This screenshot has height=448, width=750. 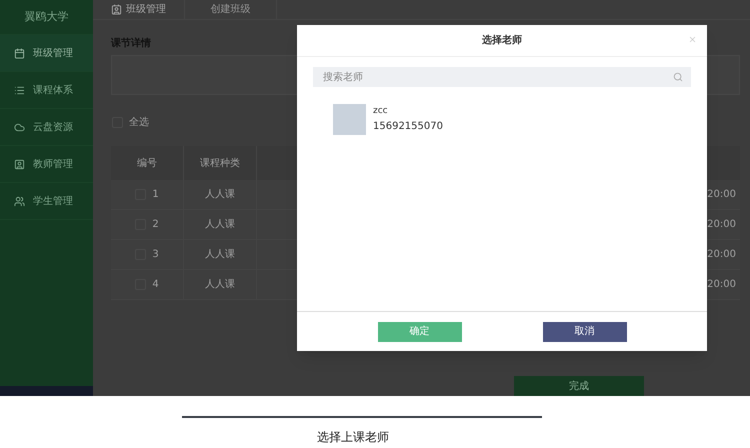 What do you see at coordinates (19, 201) in the screenshot?
I see `people-icon` at bounding box center [19, 201].